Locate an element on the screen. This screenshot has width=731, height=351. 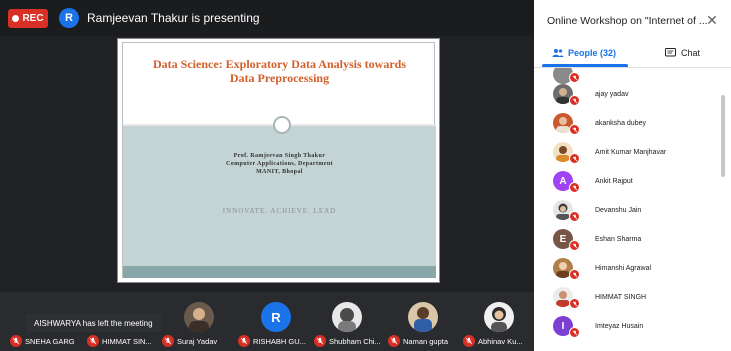
tab-people-label: People (32) is located at coordinates (591, 53).